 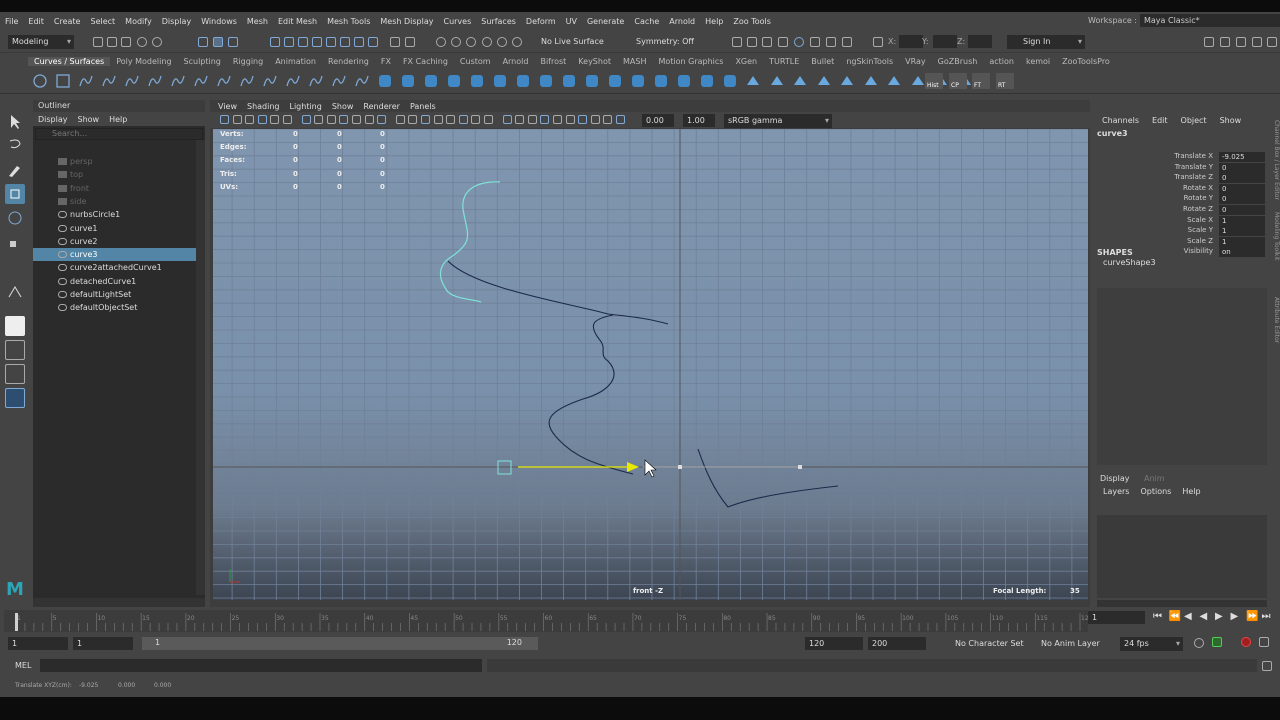 What do you see at coordinates (15, 350) in the screenshot?
I see `four-view-icon` at bounding box center [15, 350].